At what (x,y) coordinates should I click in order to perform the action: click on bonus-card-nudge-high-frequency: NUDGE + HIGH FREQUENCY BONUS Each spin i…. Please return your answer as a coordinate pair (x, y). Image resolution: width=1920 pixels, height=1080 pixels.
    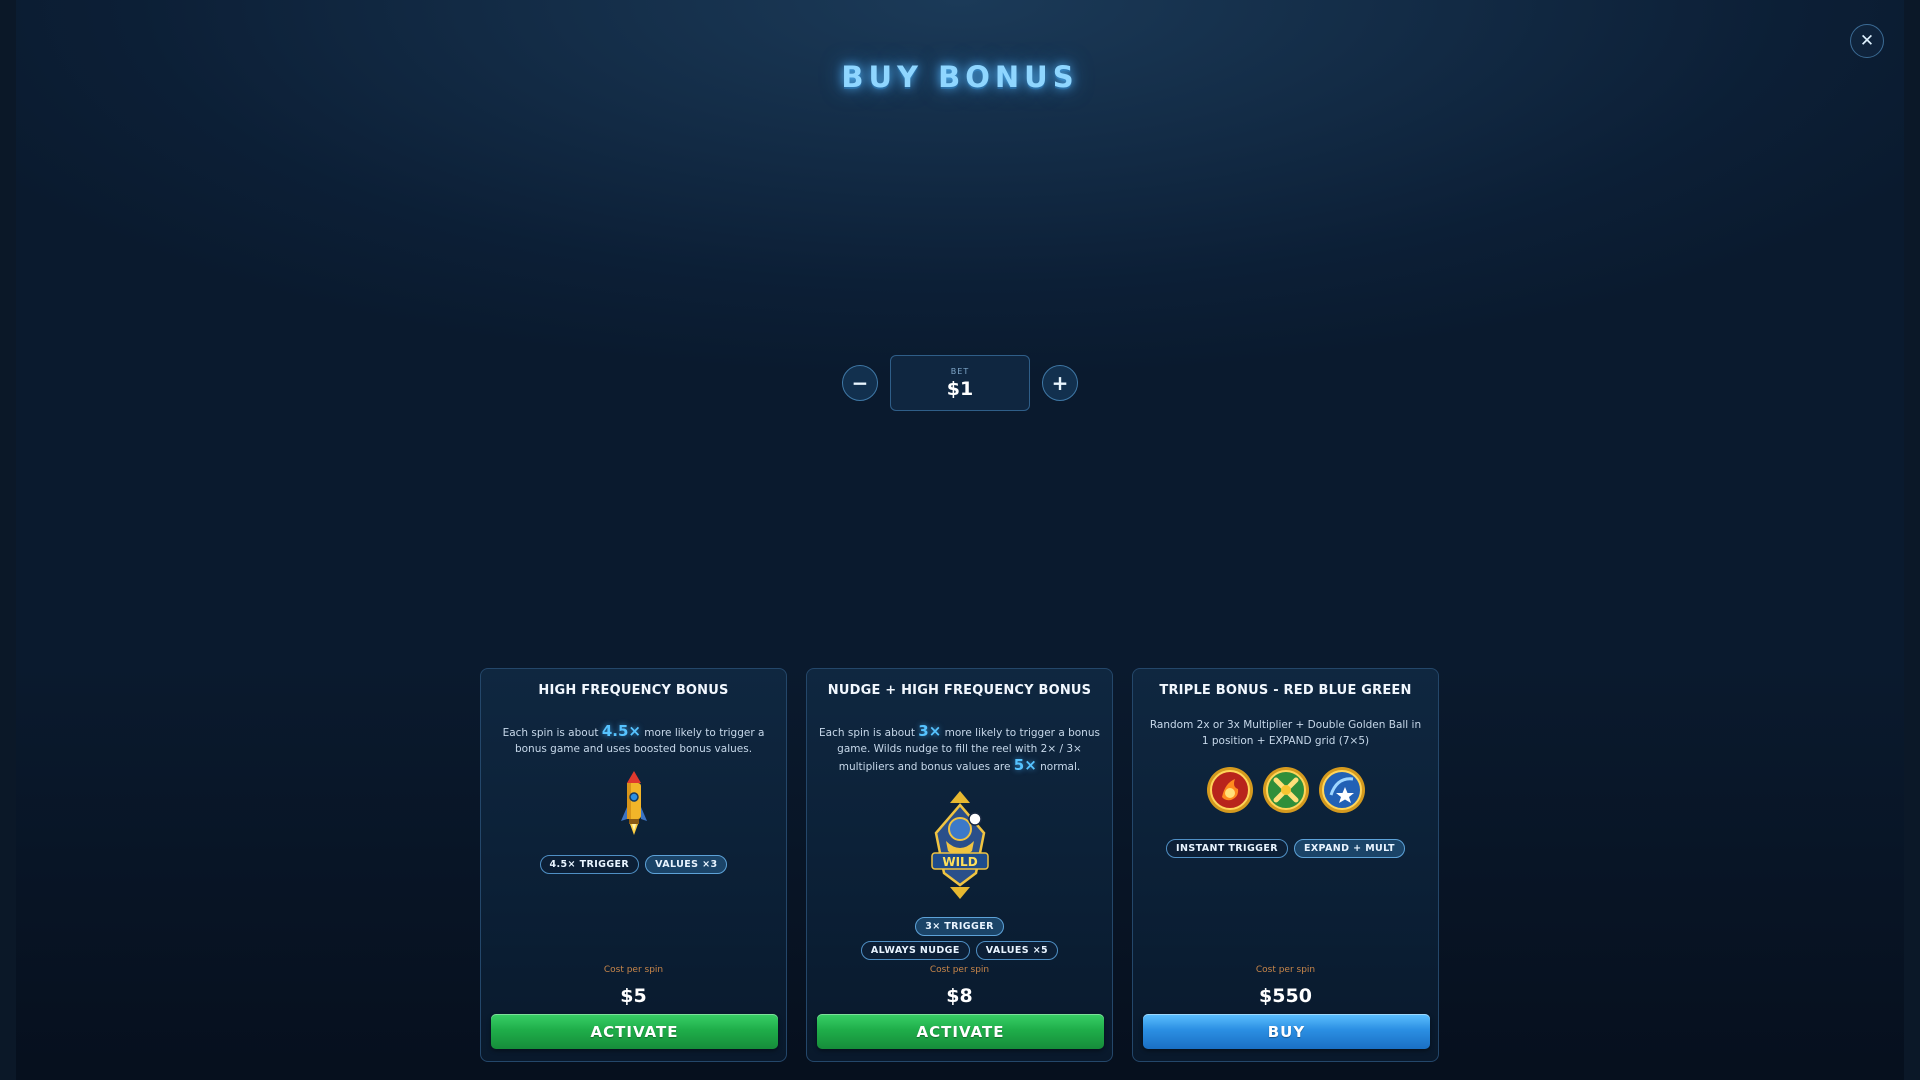
    Looking at the image, I should click on (959, 865).